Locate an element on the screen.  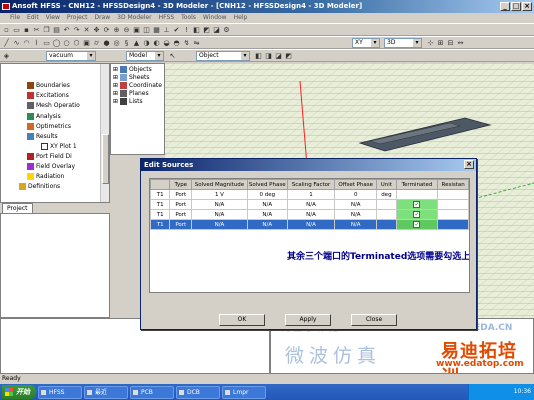
fit-all-icon: ▣ is located at coordinates (136, 30).